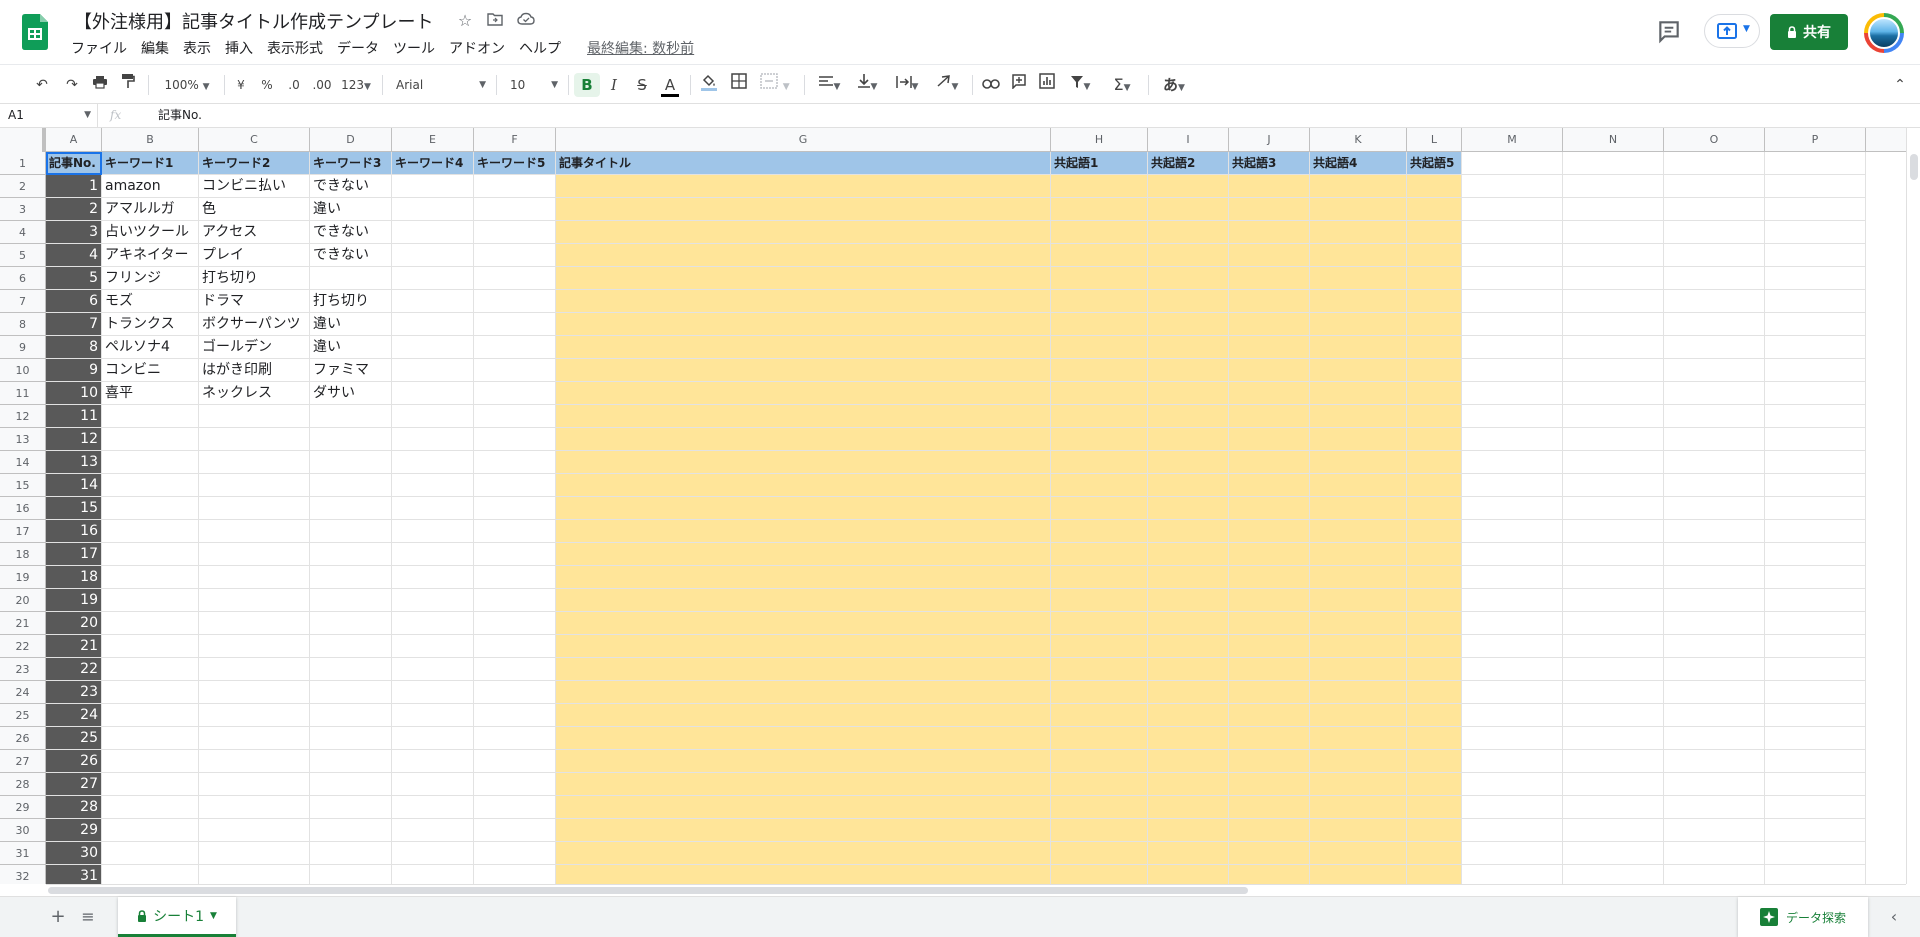  Describe the element at coordinates (803, 163) in the screenshot. I see `header-cell: 記事タイトル` at that location.